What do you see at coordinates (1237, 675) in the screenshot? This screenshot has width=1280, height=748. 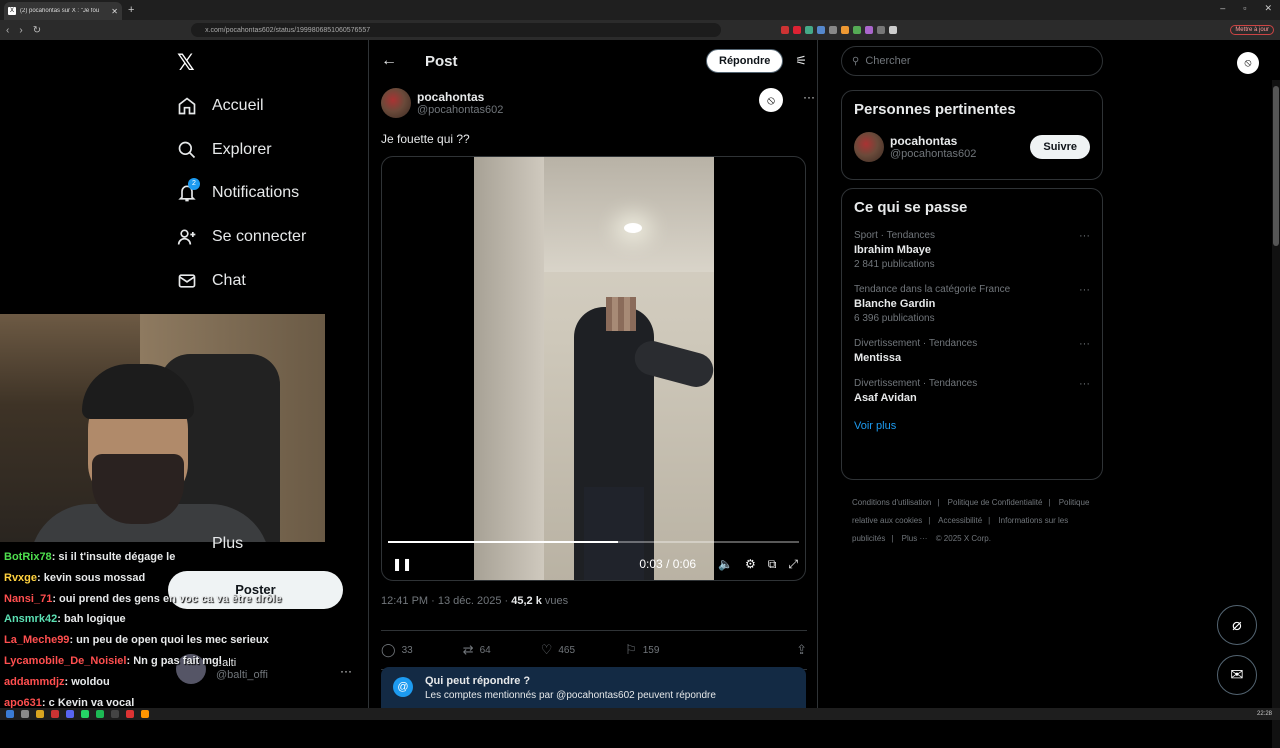 I see `messages-fab-icon: ✉` at bounding box center [1237, 675].